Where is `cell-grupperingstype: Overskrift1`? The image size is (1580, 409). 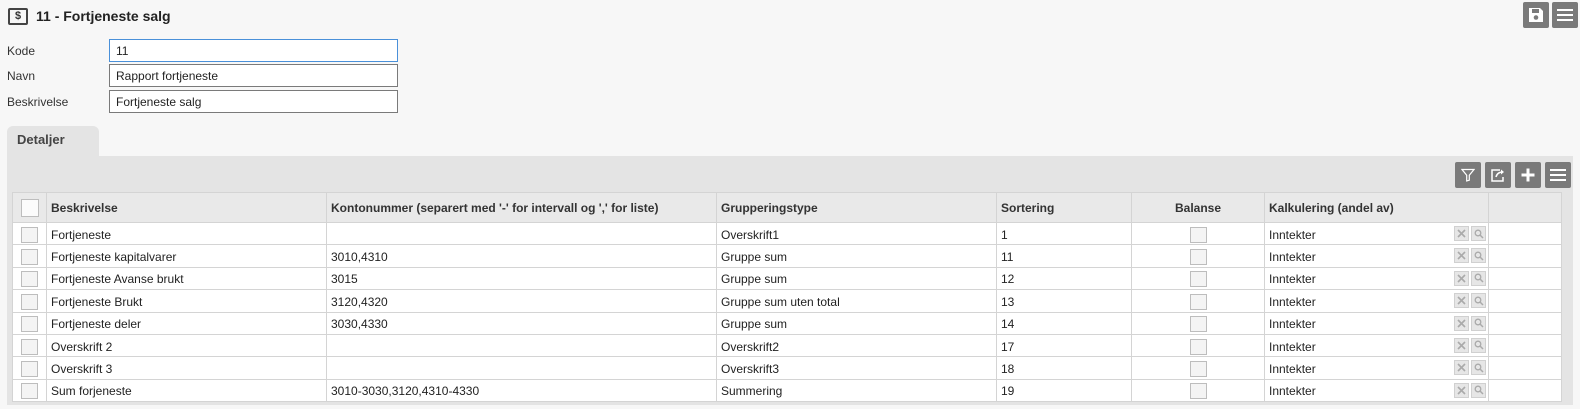
cell-grupperingstype: Overskrift1 is located at coordinates (856, 233).